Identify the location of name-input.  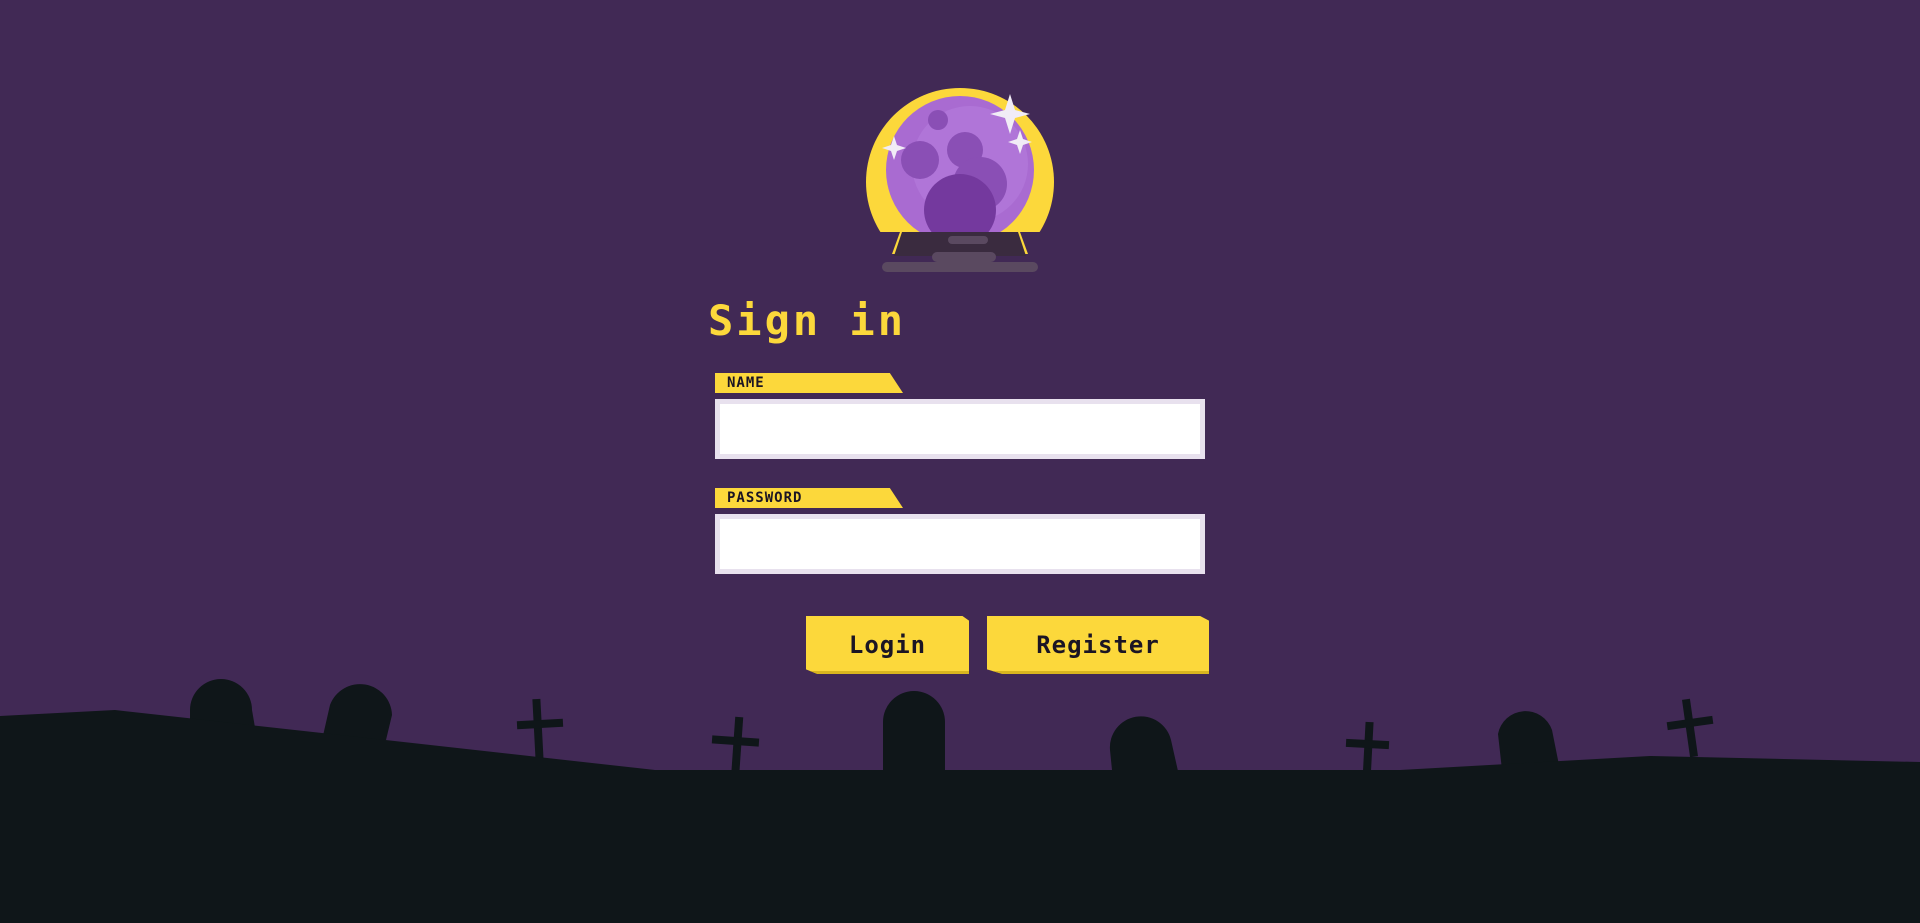
(960, 429).